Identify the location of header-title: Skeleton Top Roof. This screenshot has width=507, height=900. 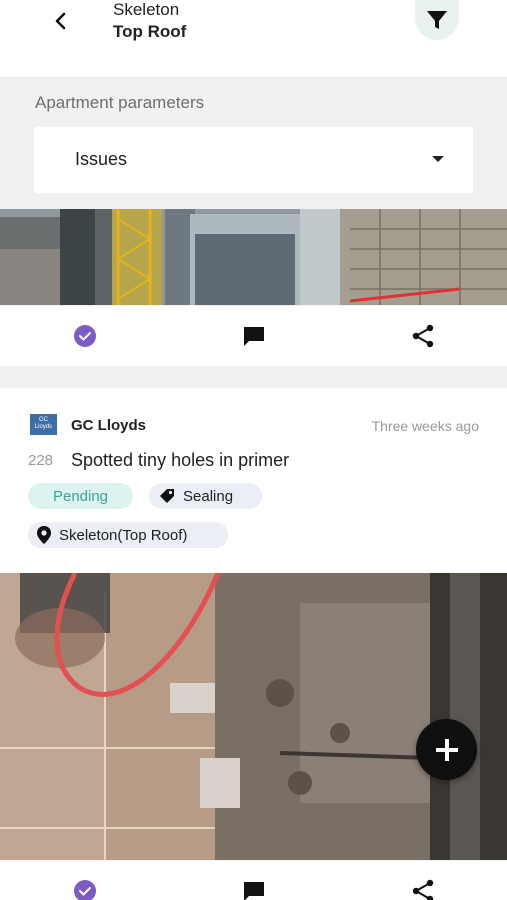
(149, 22).